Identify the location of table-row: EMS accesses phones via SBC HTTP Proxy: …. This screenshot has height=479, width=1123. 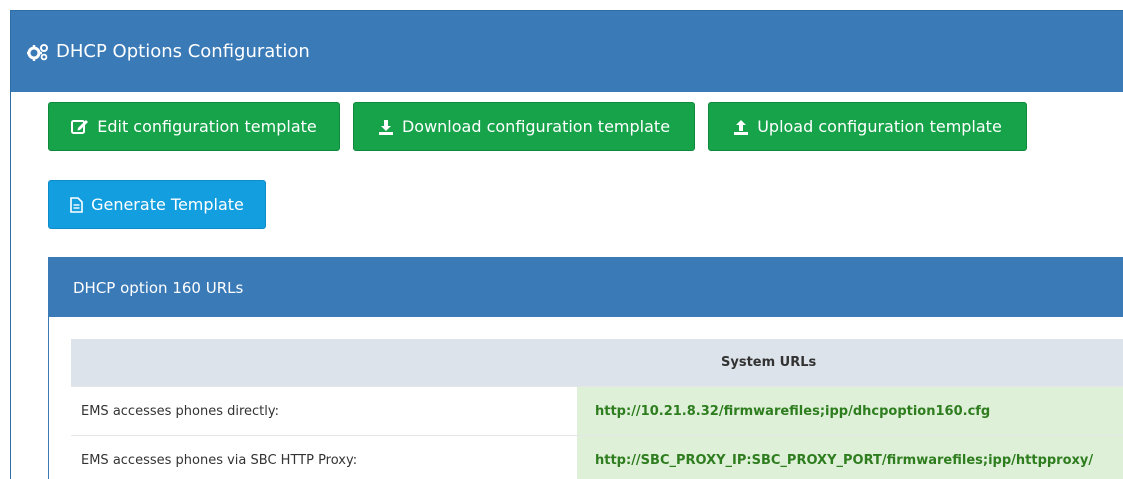
(597, 457).